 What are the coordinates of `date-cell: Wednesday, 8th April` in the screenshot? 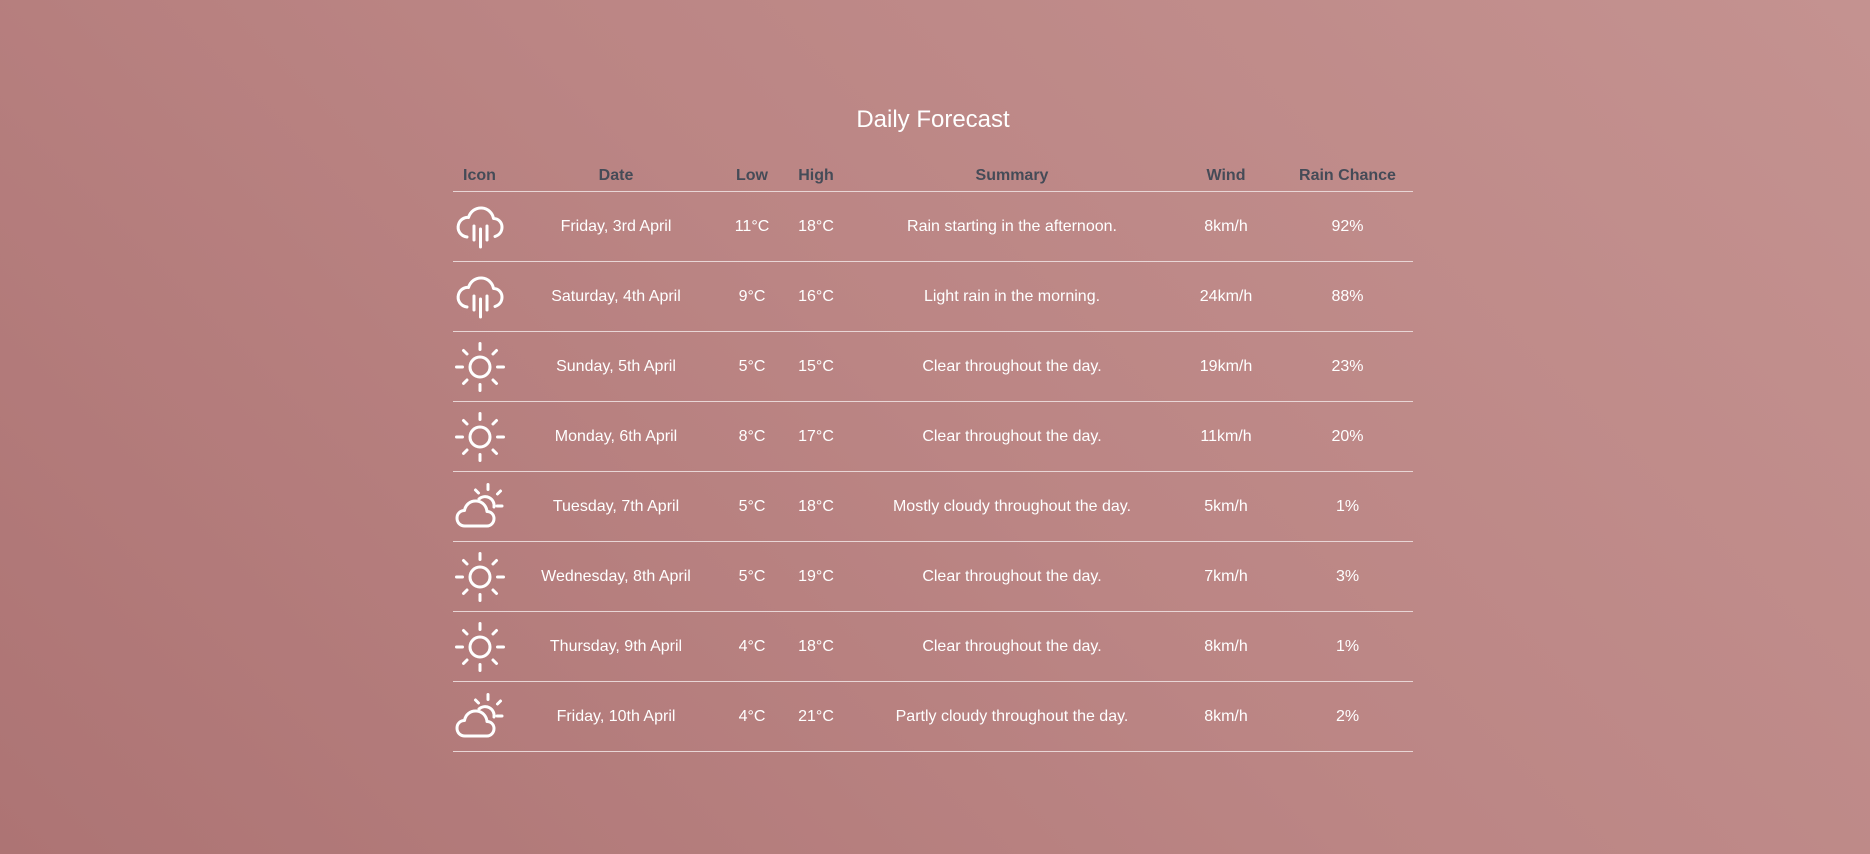 It's located at (616, 576).